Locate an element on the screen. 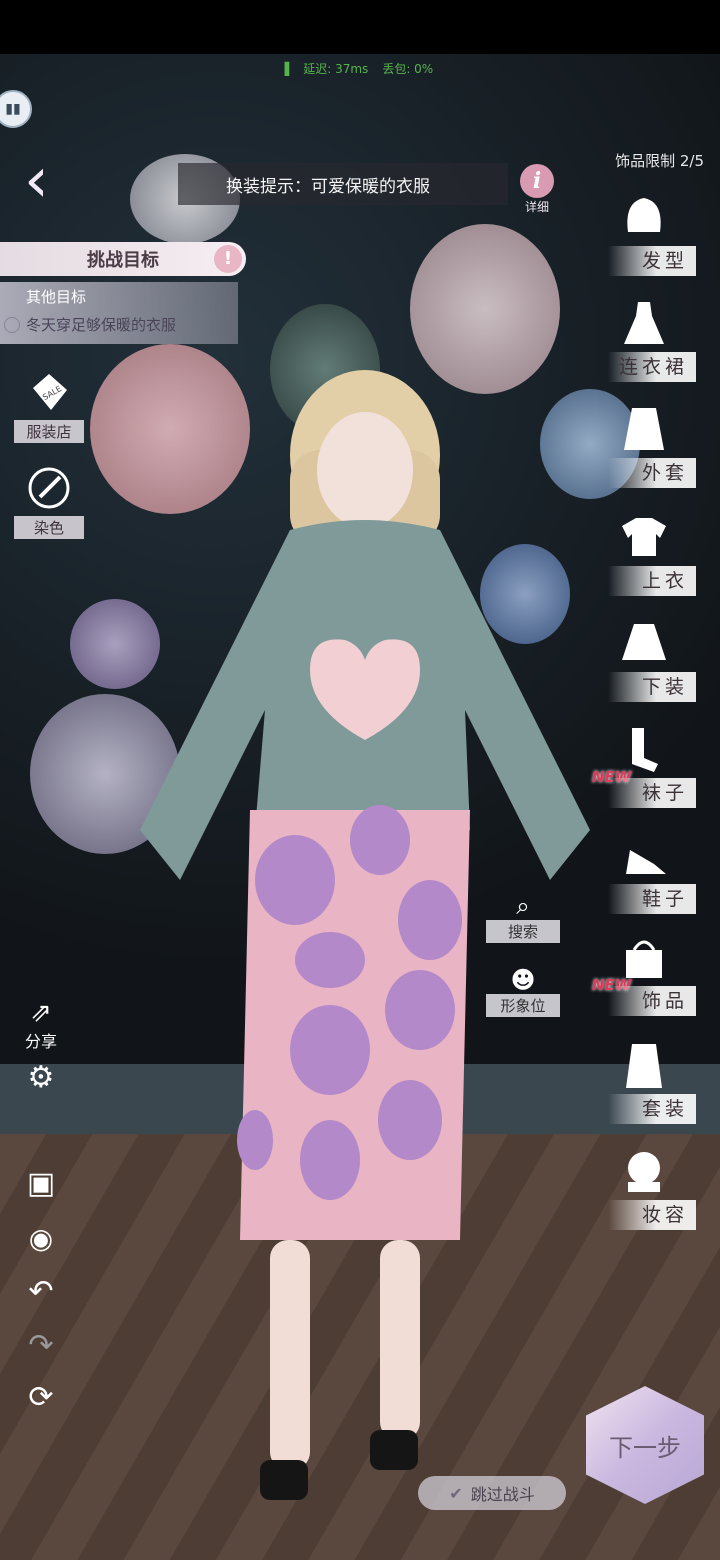 The width and height of the screenshot is (720, 1560). share-button: ⇗ 分享 is located at coordinates (41, 1025).